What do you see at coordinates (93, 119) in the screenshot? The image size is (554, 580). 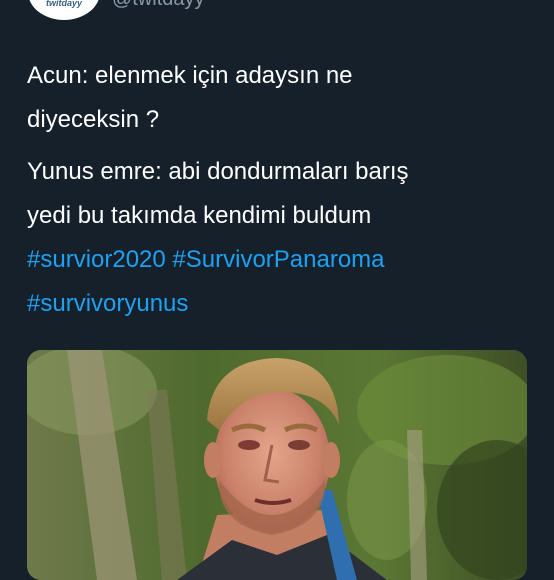 I see `tweet-line: diyeceksin ?` at bounding box center [93, 119].